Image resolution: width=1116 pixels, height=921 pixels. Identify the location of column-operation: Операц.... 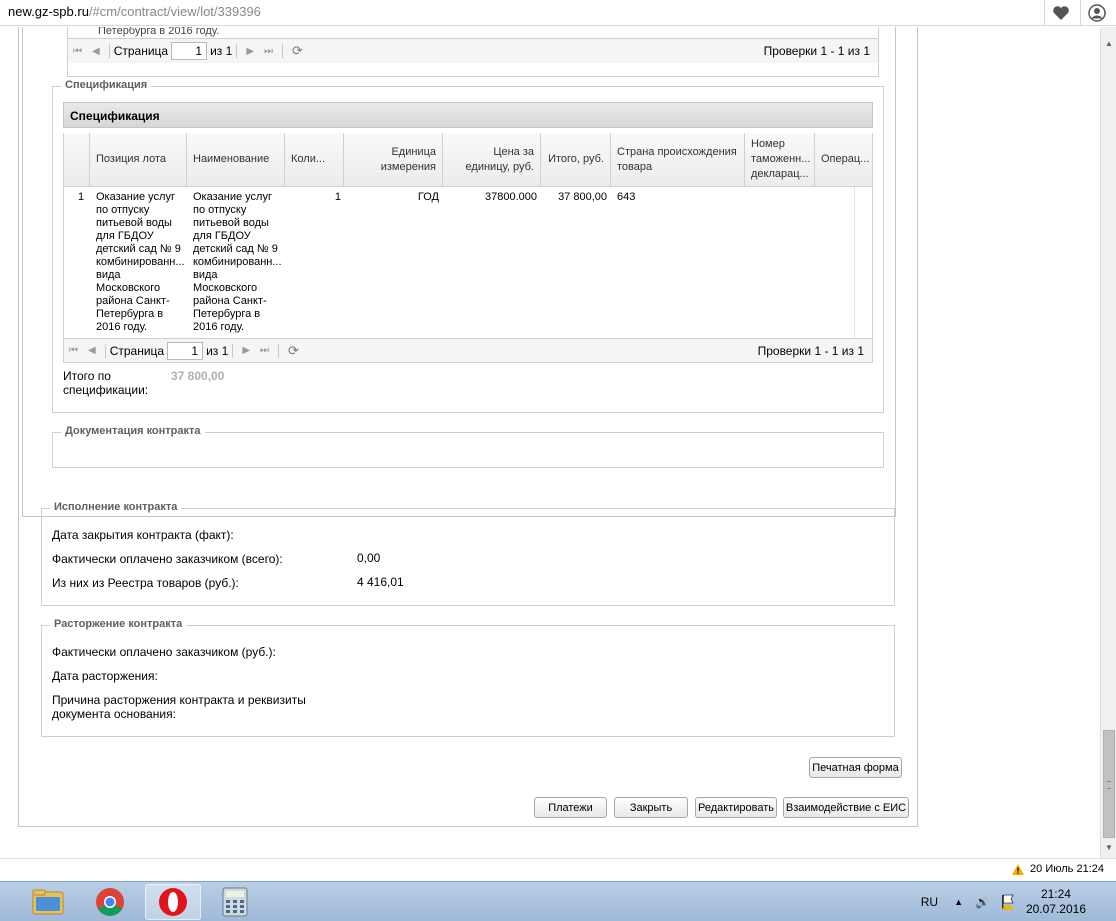
(844, 159).